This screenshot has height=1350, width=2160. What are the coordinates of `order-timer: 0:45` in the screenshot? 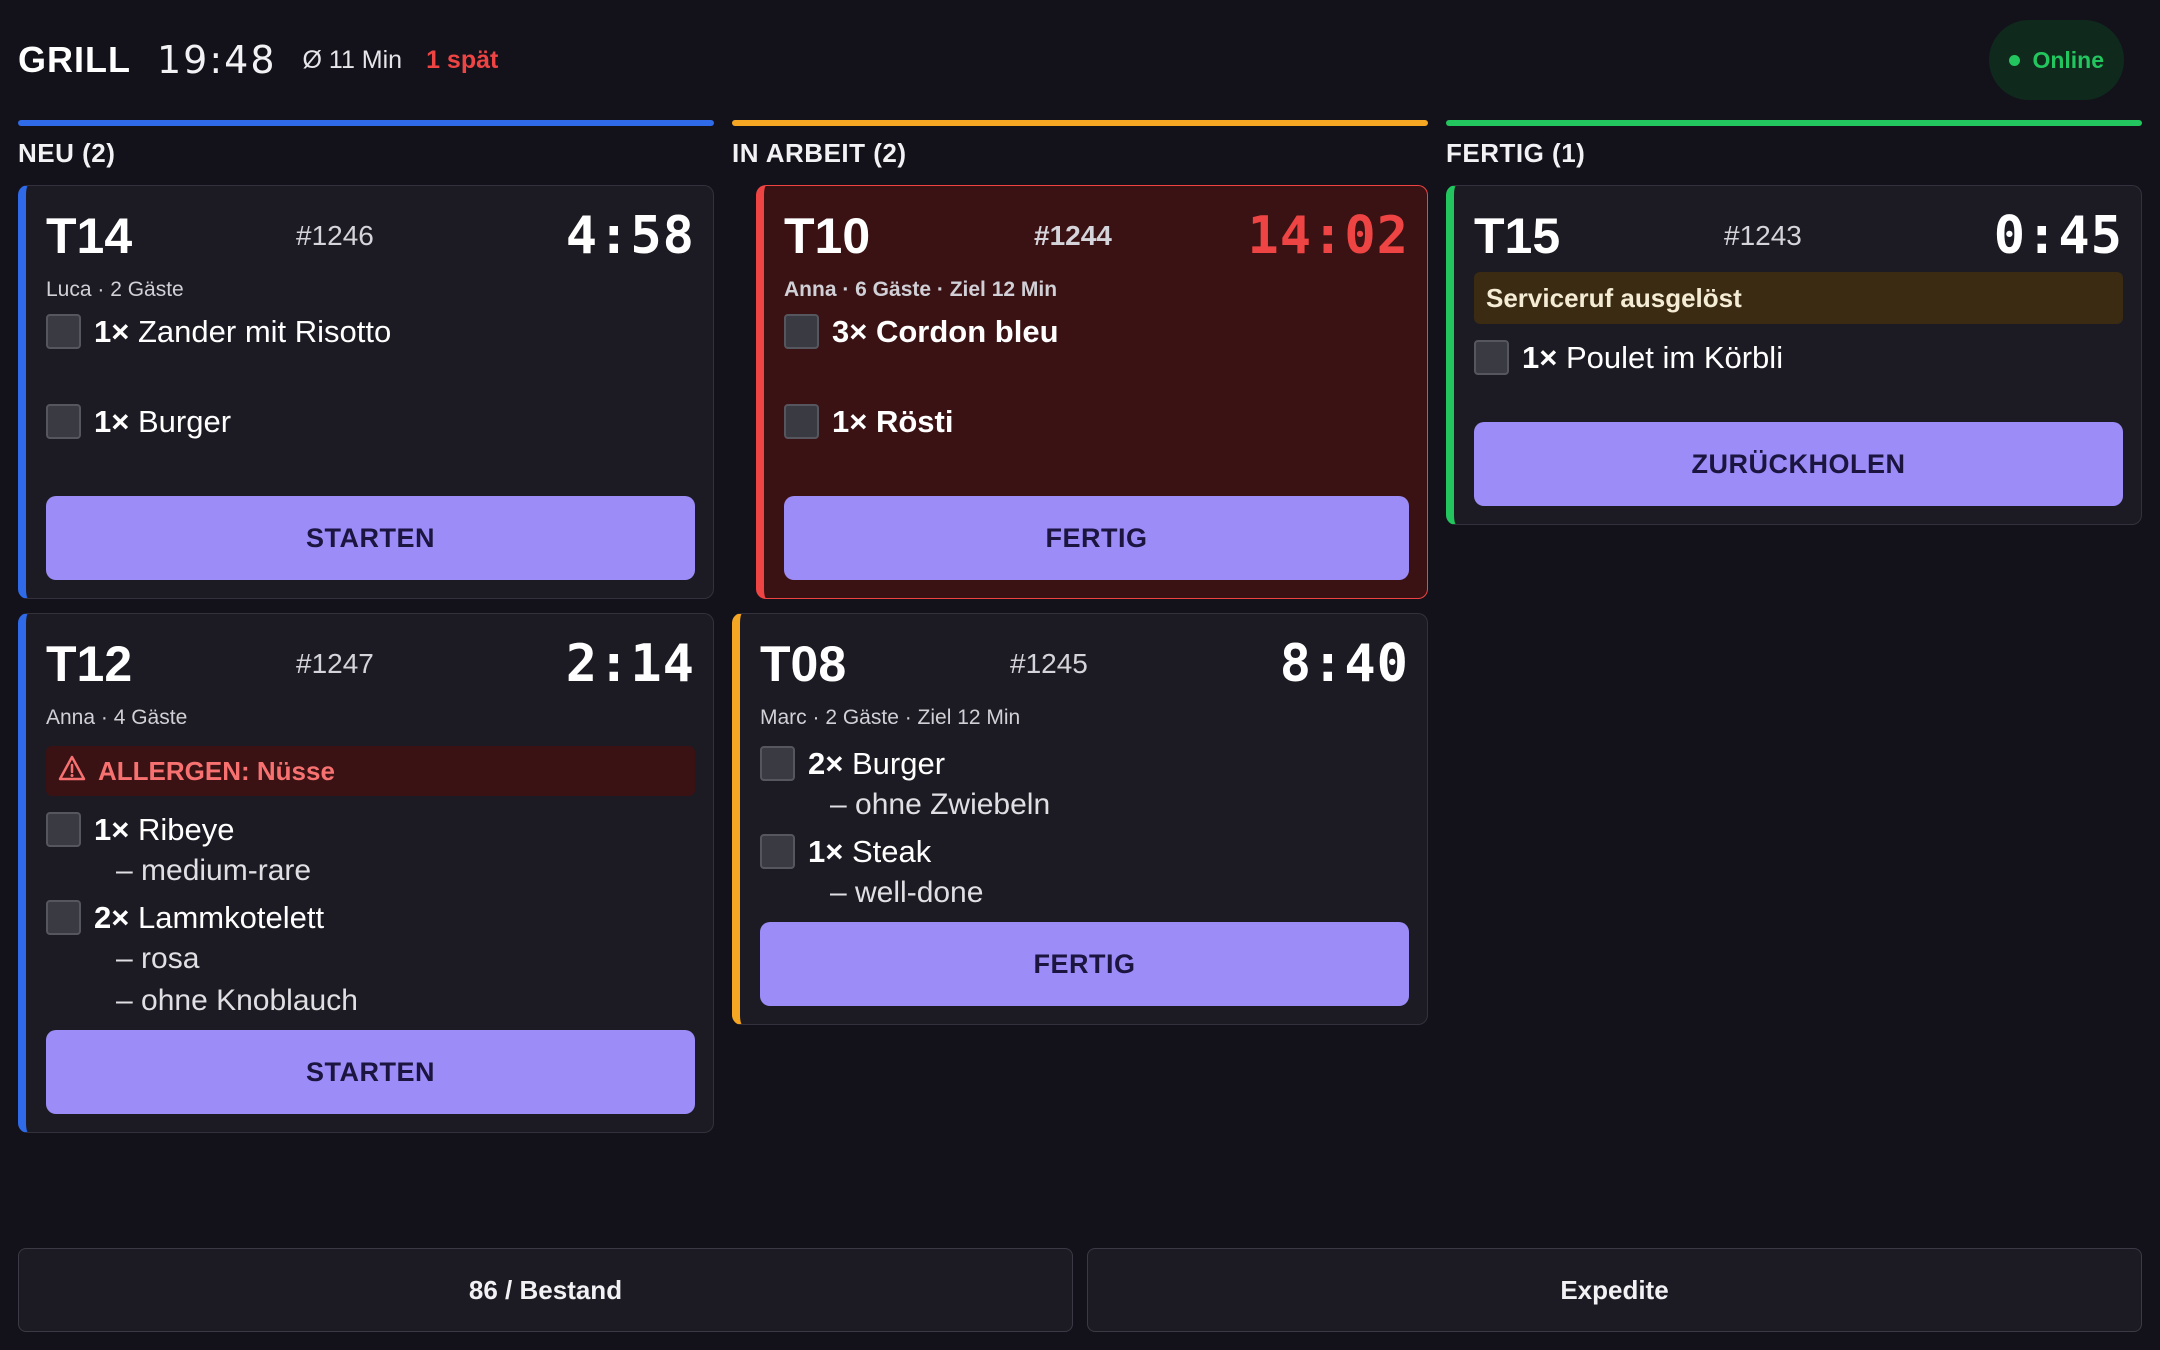 It's located at (2058, 236).